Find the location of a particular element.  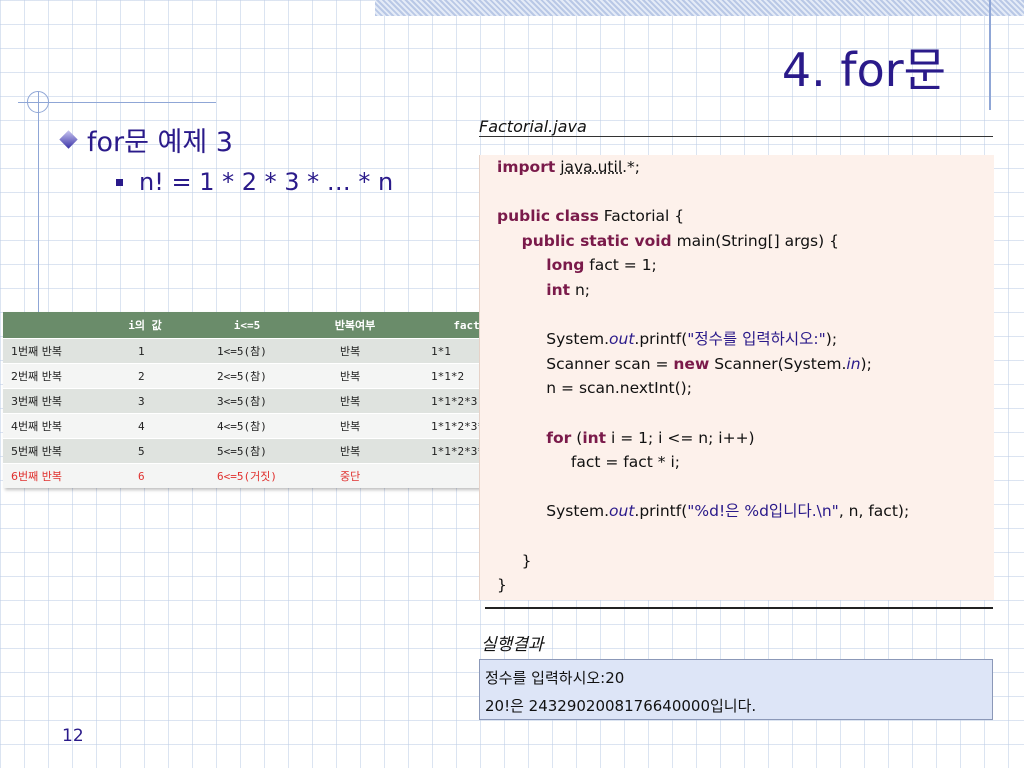

code-token: main(String[] args) { is located at coordinates (755, 240).